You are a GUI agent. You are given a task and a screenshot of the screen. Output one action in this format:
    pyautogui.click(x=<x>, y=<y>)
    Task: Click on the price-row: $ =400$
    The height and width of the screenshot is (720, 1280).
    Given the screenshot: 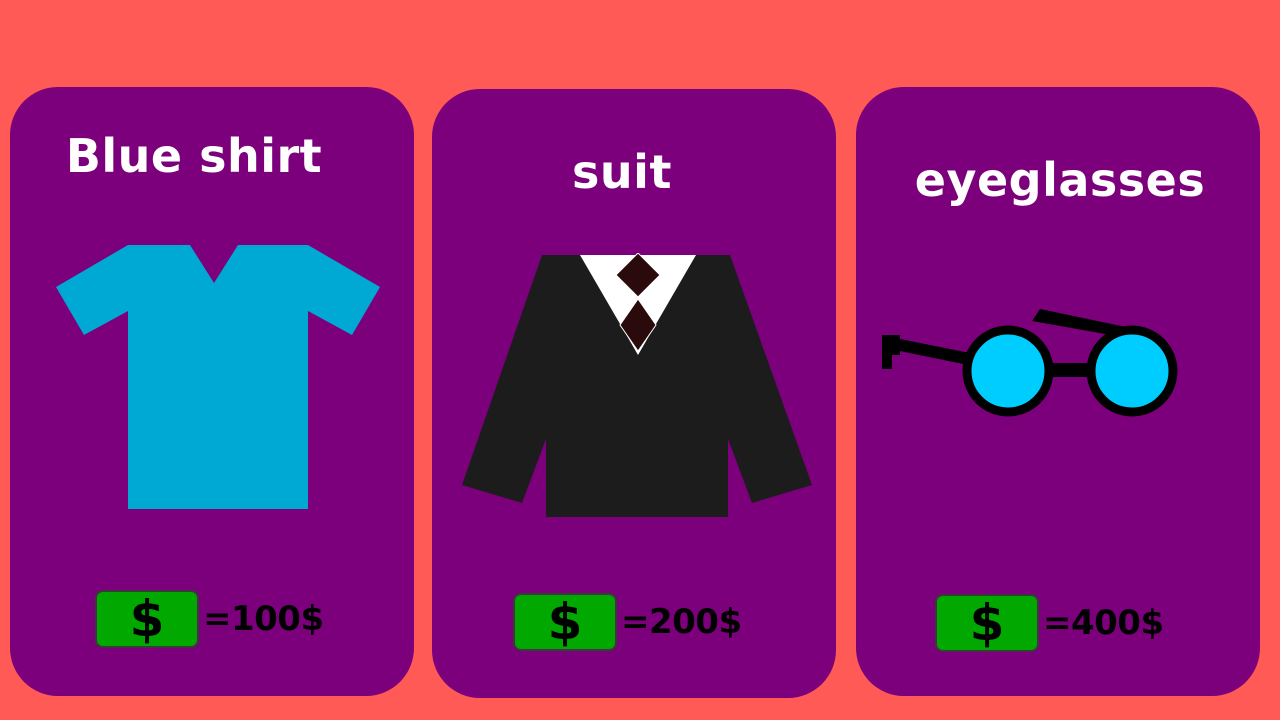 What is the action you would take?
    pyautogui.click(x=1049, y=623)
    